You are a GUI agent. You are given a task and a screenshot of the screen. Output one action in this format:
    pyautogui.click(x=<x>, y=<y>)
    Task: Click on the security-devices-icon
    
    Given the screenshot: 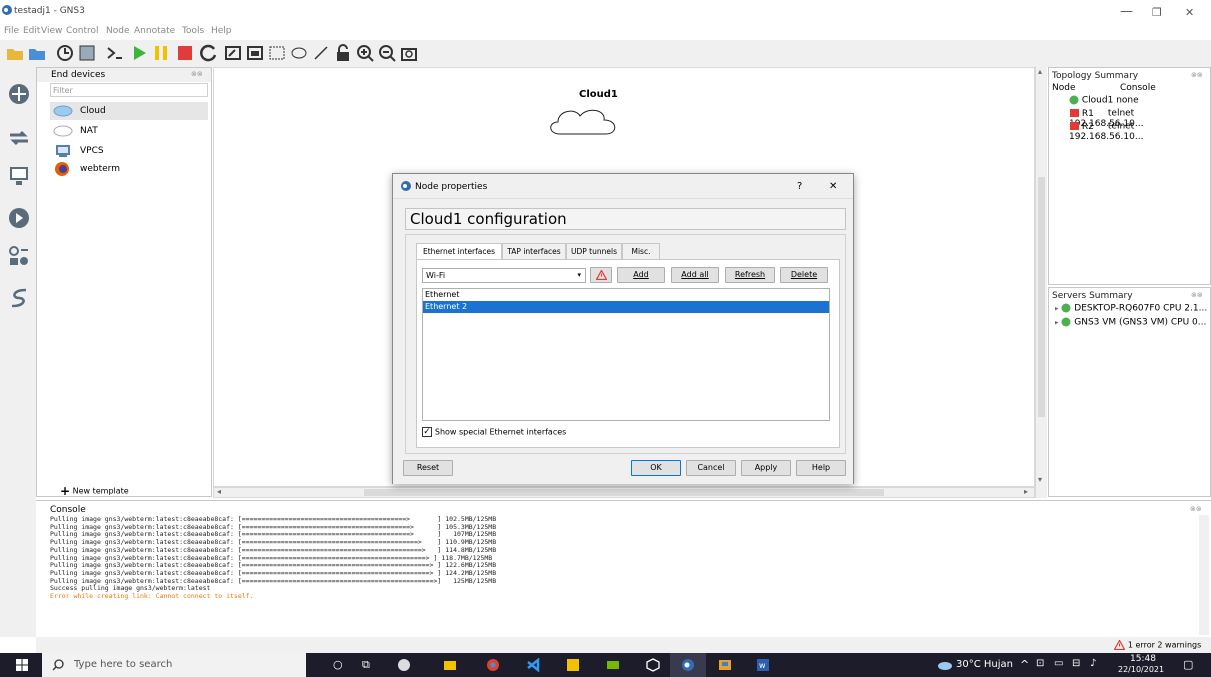 What is the action you would take?
    pyautogui.click(x=19, y=218)
    